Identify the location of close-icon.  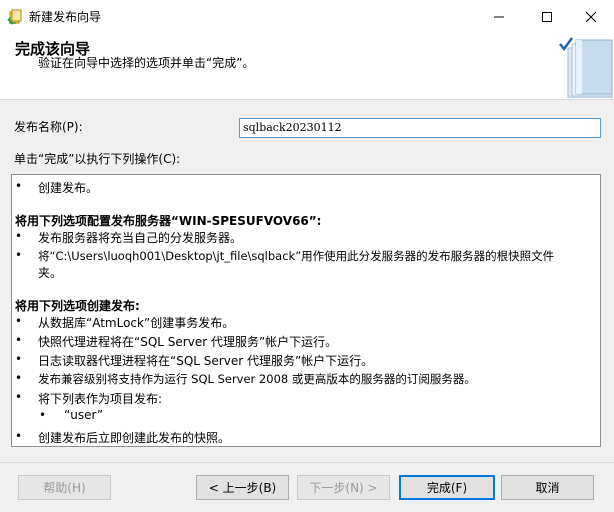
(591, 16).